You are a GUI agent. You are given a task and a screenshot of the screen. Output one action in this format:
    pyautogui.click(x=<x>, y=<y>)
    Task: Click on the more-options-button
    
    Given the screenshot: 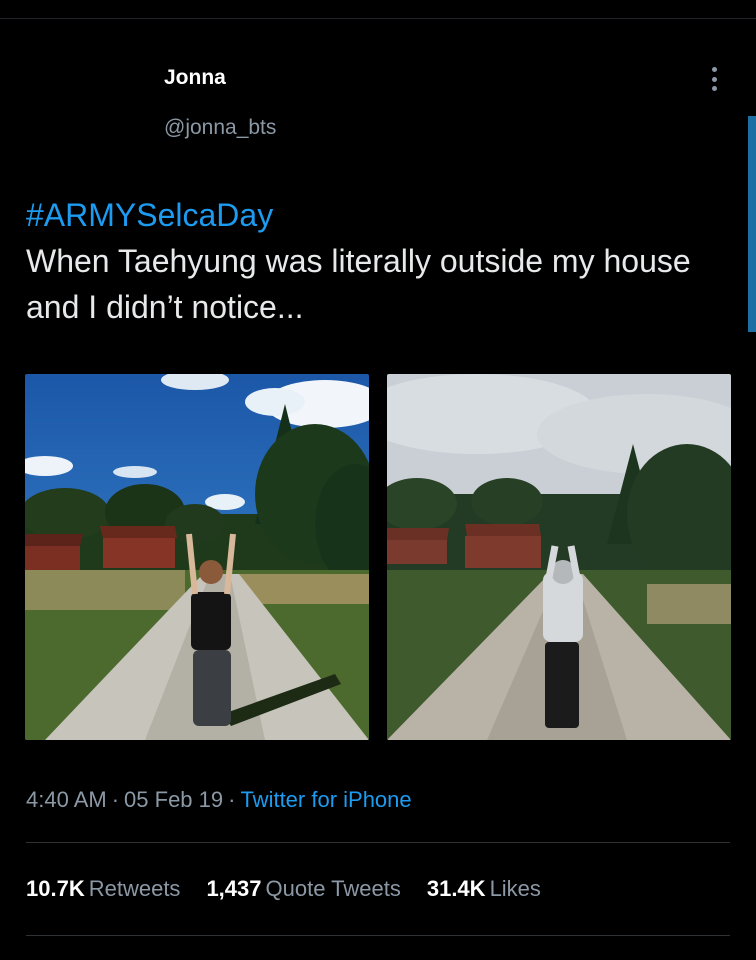 What is the action you would take?
    pyautogui.click(x=714, y=79)
    